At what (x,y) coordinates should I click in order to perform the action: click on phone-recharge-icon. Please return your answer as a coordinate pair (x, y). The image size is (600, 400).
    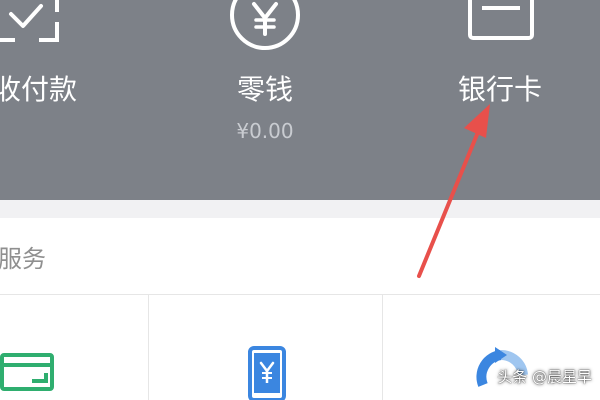
    Looking at the image, I should click on (267, 373).